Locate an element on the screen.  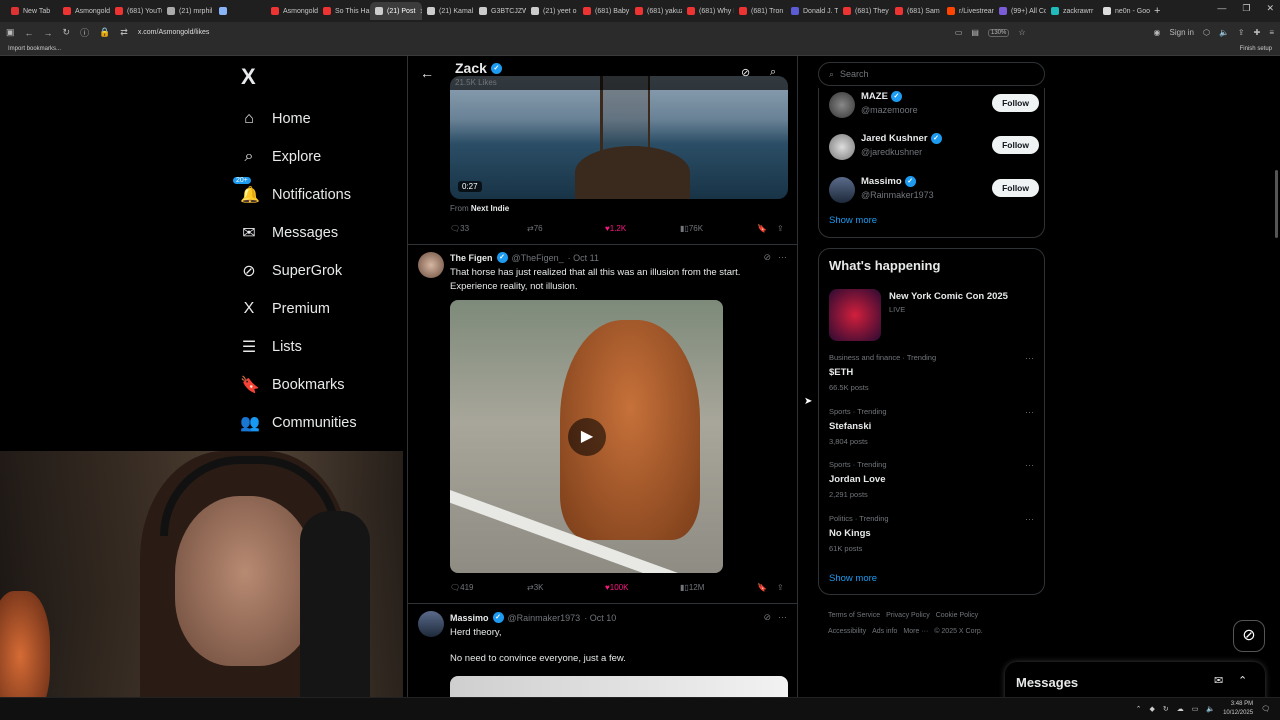
sign-in-button: Sign in is located at coordinates (1182, 32).